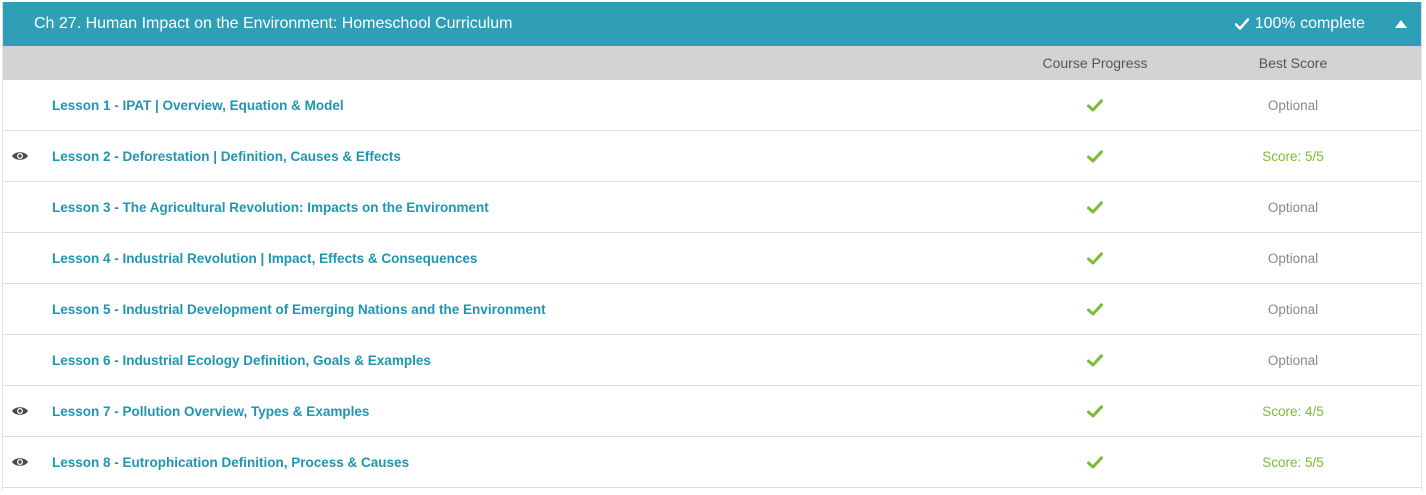 This screenshot has width=1426, height=495. What do you see at coordinates (1293, 63) in the screenshot?
I see `best-score-header: Best Score` at bounding box center [1293, 63].